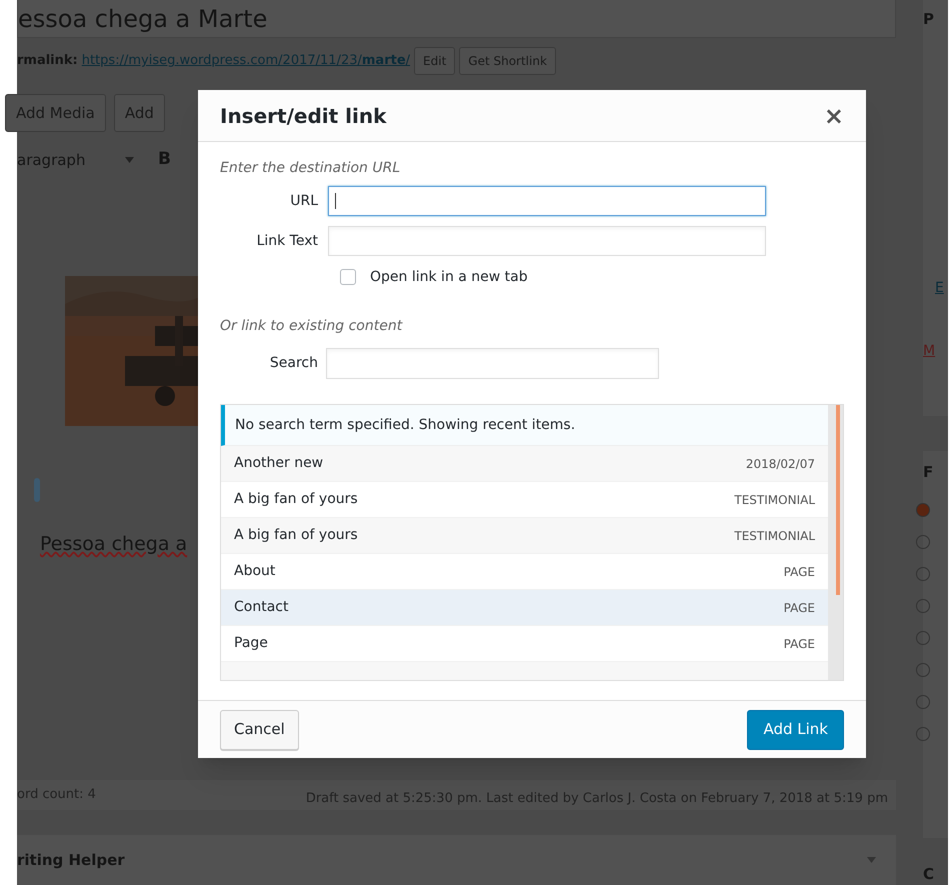 The height and width of the screenshot is (885, 951). What do you see at coordinates (255, 571) in the screenshot?
I see `result-title: About` at bounding box center [255, 571].